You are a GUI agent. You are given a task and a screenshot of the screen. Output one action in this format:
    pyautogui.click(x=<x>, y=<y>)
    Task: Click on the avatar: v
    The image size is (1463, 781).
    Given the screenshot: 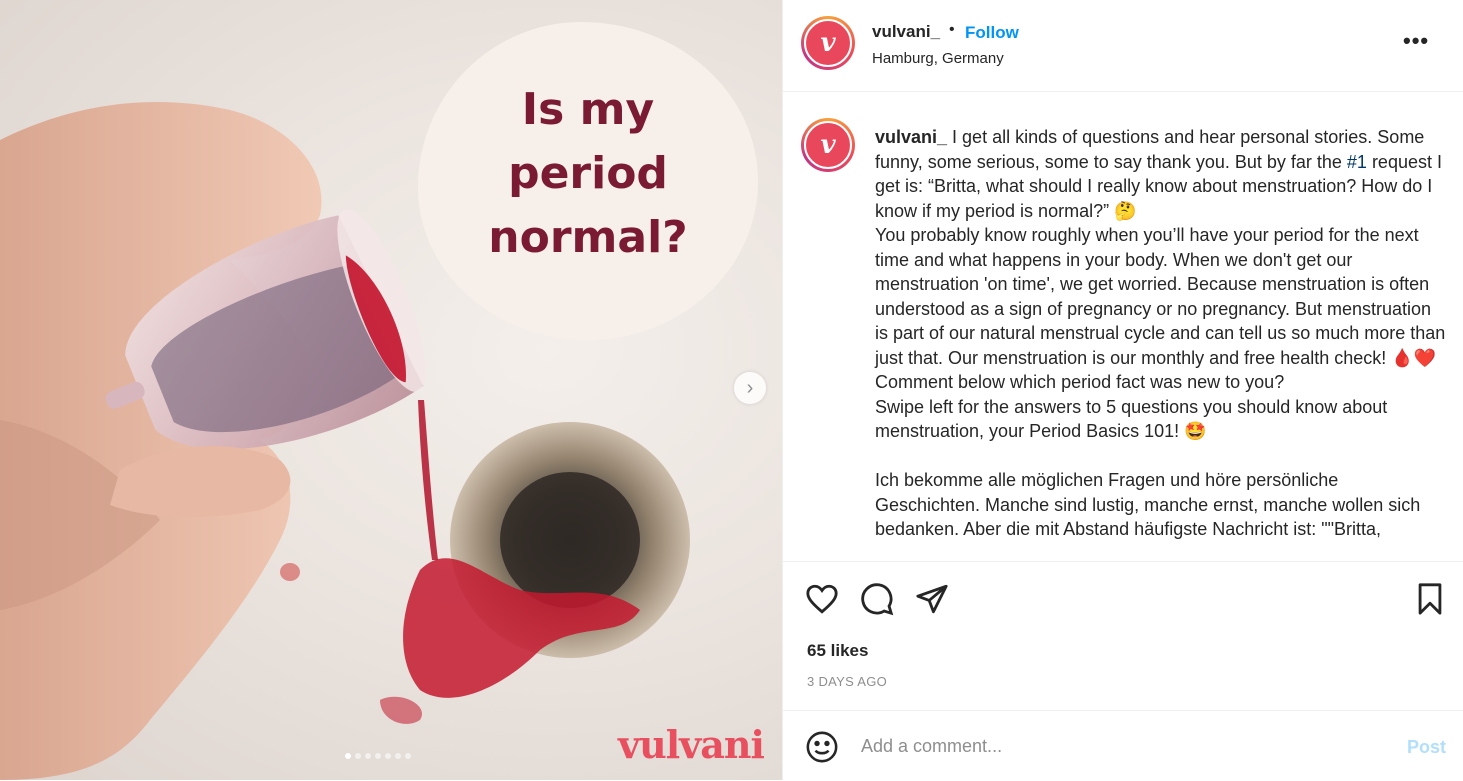 What is the action you would take?
    pyautogui.click(x=828, y=43)
    